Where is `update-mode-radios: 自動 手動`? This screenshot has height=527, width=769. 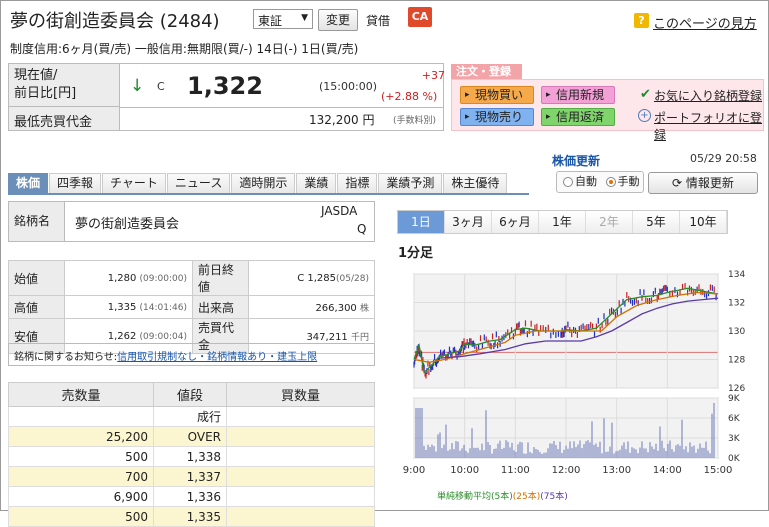
update-mode-radios: 自動 手動 is located at coordinates (600, 182).